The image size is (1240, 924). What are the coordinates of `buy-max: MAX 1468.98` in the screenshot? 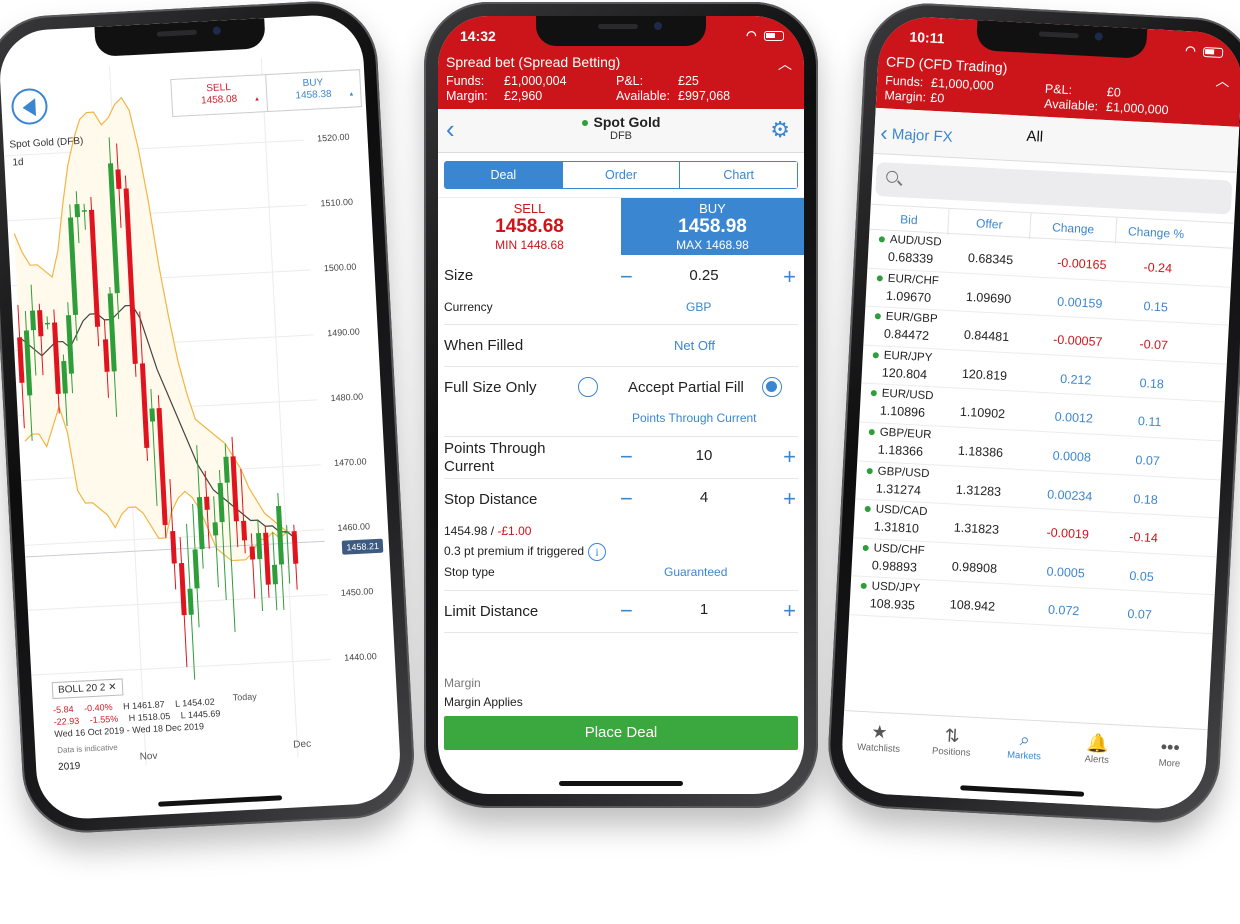 It's located at (712, 245).